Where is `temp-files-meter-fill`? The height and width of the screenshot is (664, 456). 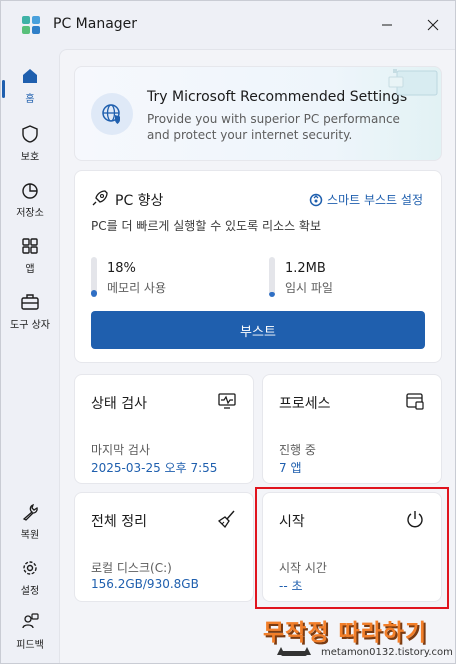
temp-files-meter-fill is located at coordinates (272, 294).